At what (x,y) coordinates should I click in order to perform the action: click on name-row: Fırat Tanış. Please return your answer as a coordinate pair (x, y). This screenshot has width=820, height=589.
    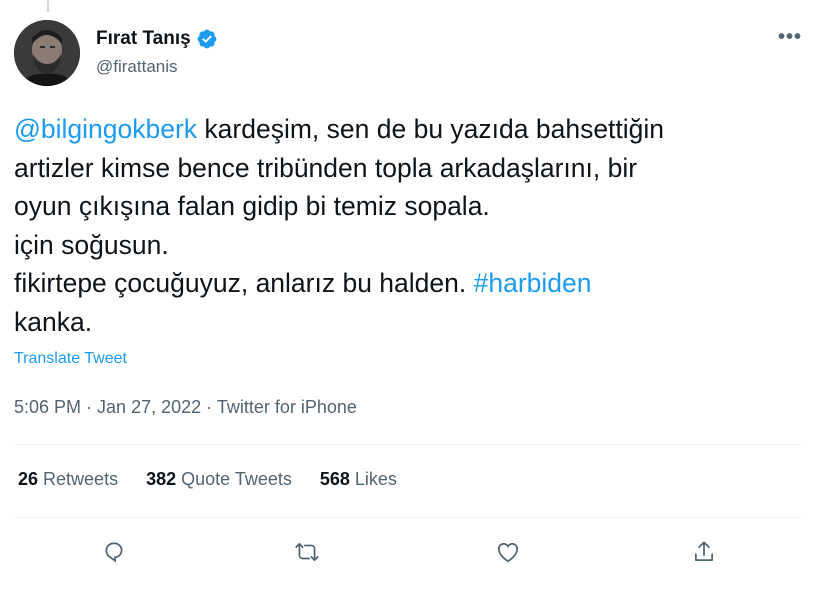
    Looking at the image, I should click on (157, 39).